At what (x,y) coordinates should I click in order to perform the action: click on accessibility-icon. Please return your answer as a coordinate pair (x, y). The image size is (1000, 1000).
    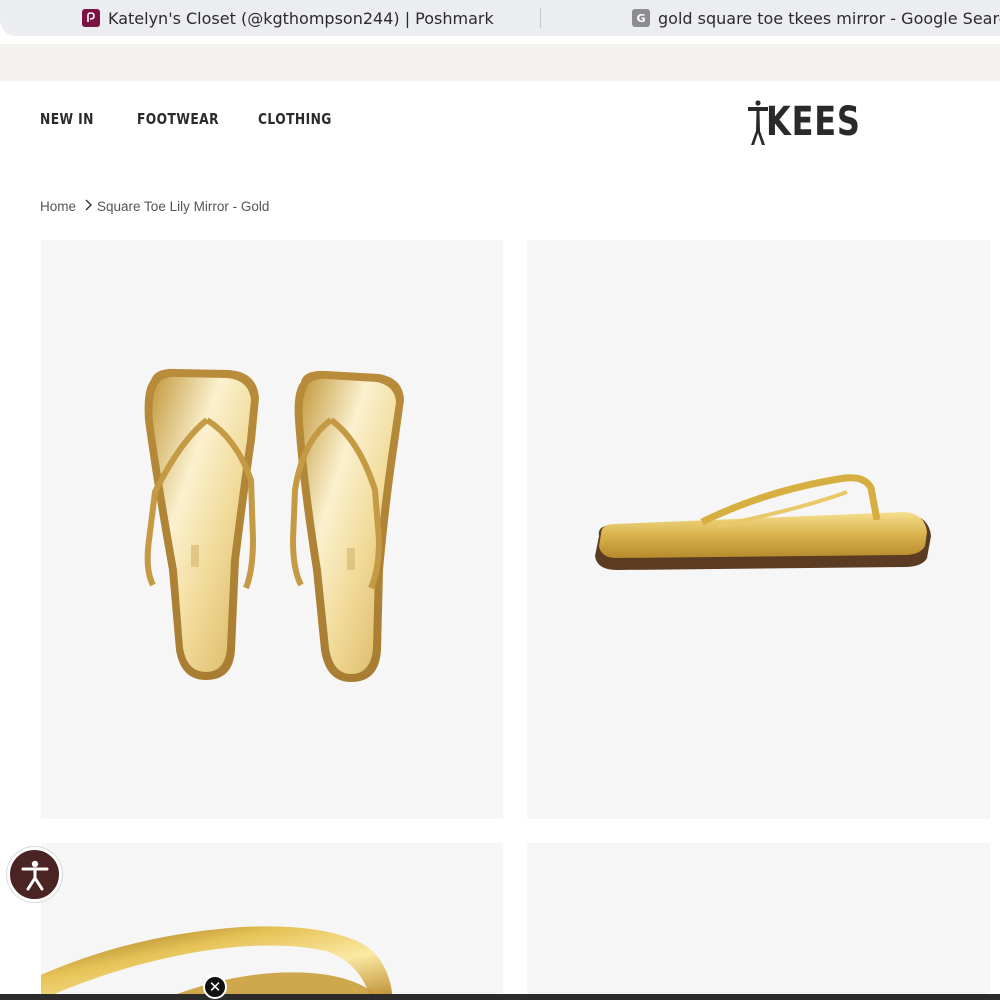
    Looking at the image, I should click on (34, 875).